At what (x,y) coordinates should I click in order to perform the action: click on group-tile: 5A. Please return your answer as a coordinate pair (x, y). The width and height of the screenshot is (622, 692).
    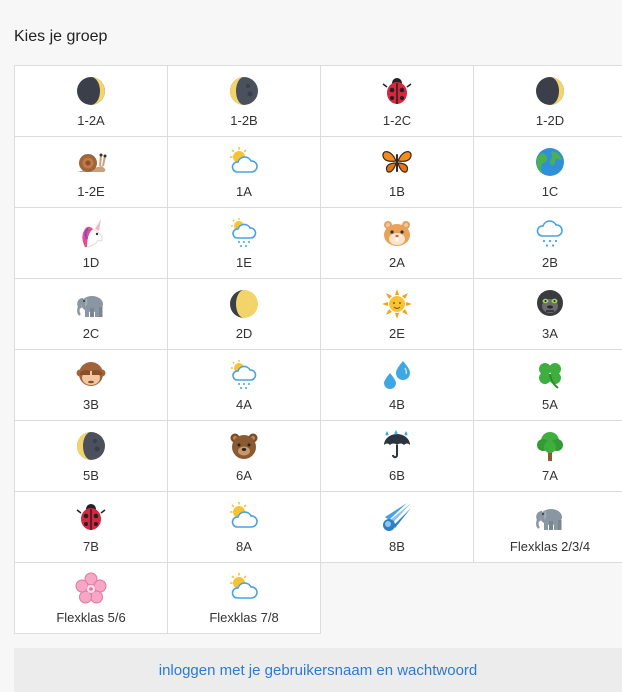
    Looking at the image, I should click on (548, 385).